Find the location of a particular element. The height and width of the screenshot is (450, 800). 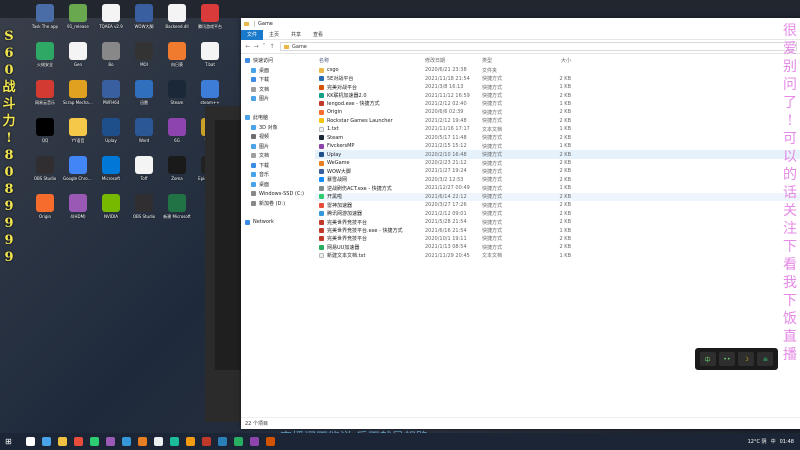

file-row: 腾讯网游加速器 2021/2/12 09:01 快捷方式 2 KB is located at coordinates (557, 213).